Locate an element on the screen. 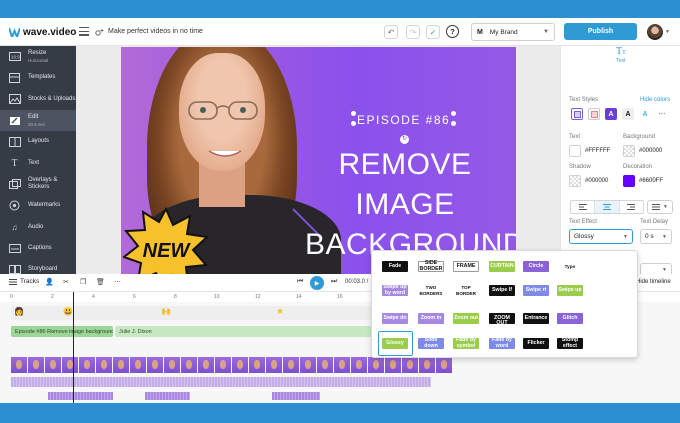  video-thumbnails is located at coordinates (236, 365).